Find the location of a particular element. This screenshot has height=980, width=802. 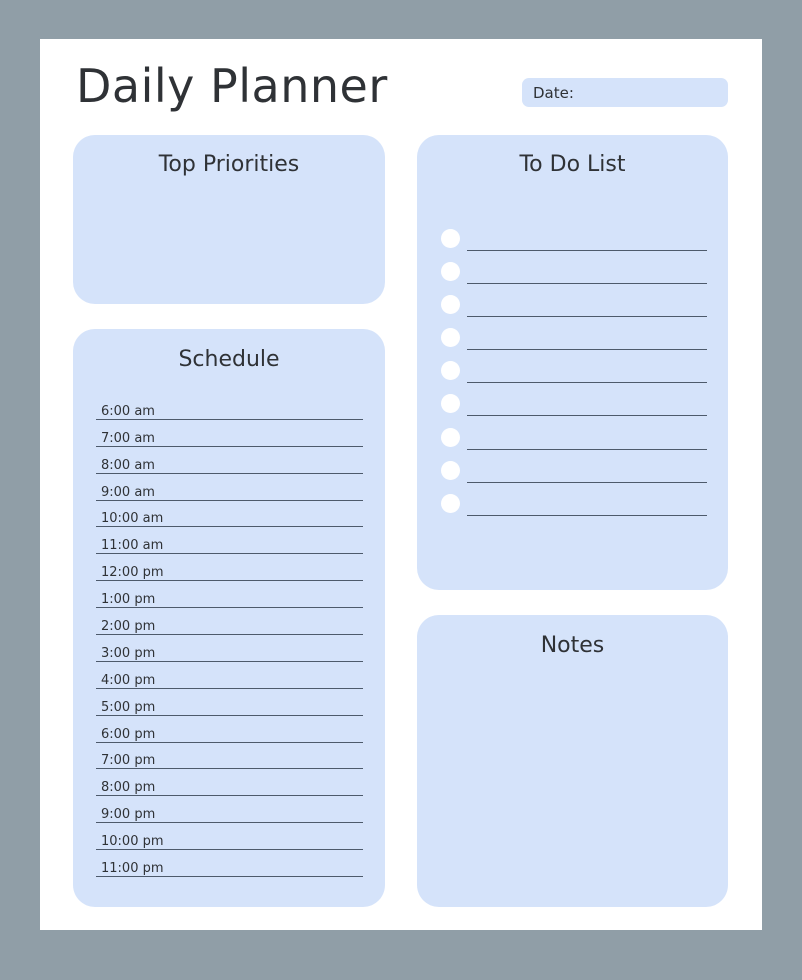

top-priorities-title: Top Priorities is located at coordinates (229, 164).